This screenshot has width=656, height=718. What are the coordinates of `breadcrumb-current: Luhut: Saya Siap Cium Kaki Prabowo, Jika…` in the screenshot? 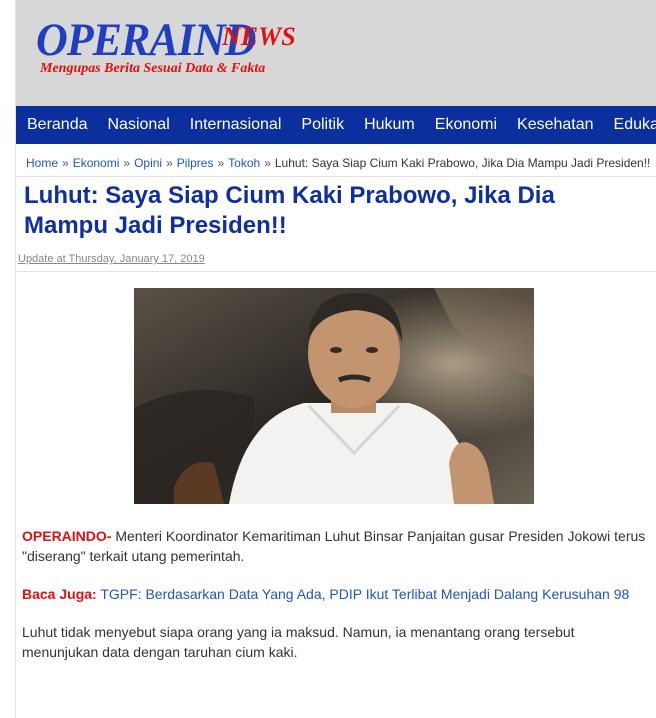 It's located at (462, 163).